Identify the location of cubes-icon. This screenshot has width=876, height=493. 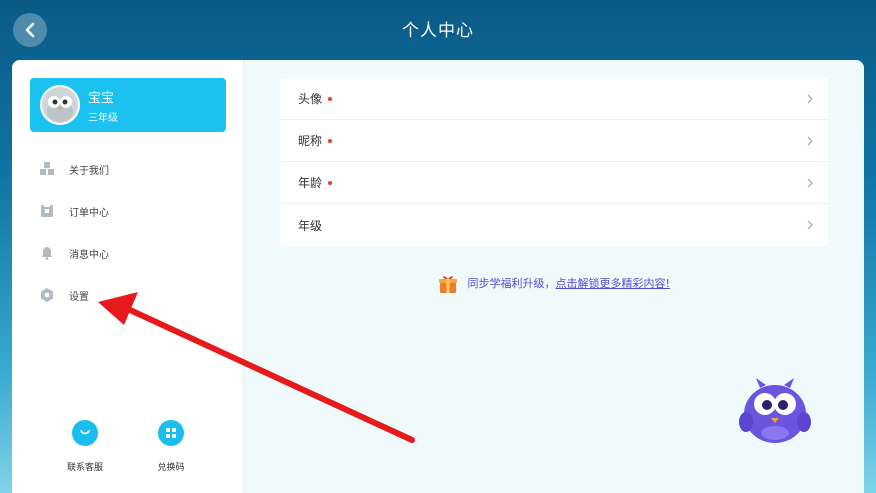
(47, 168).